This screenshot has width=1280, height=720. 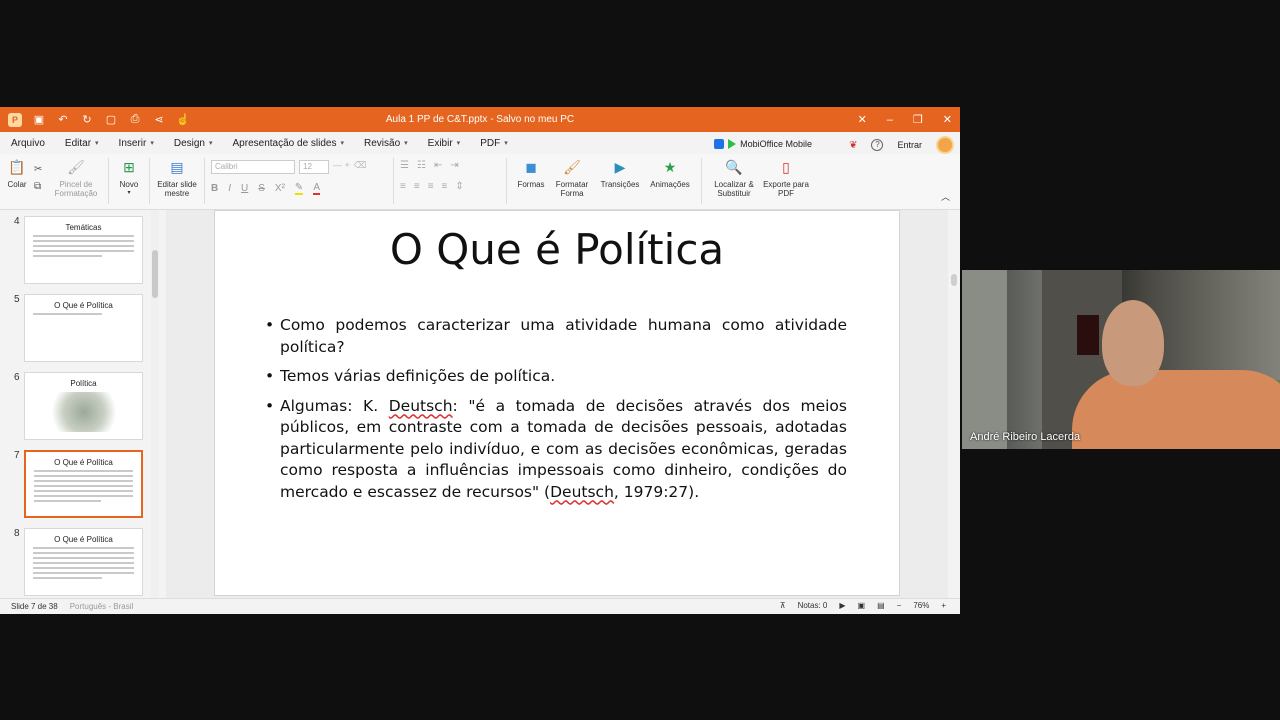 What do you see at coordinates (63, 119) in the screenshot?
I see `undo-icon: ↶` at bounding box center [63, 119].